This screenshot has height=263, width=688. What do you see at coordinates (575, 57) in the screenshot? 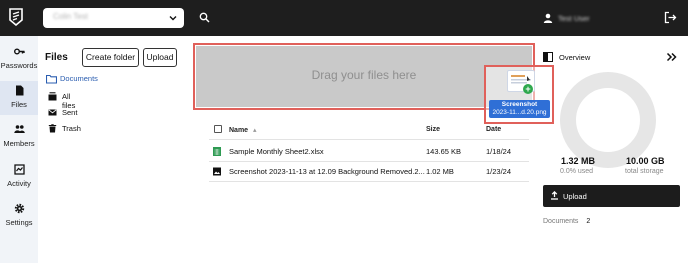
I see `overview-title: Overview` at bounding box center [575, 57].